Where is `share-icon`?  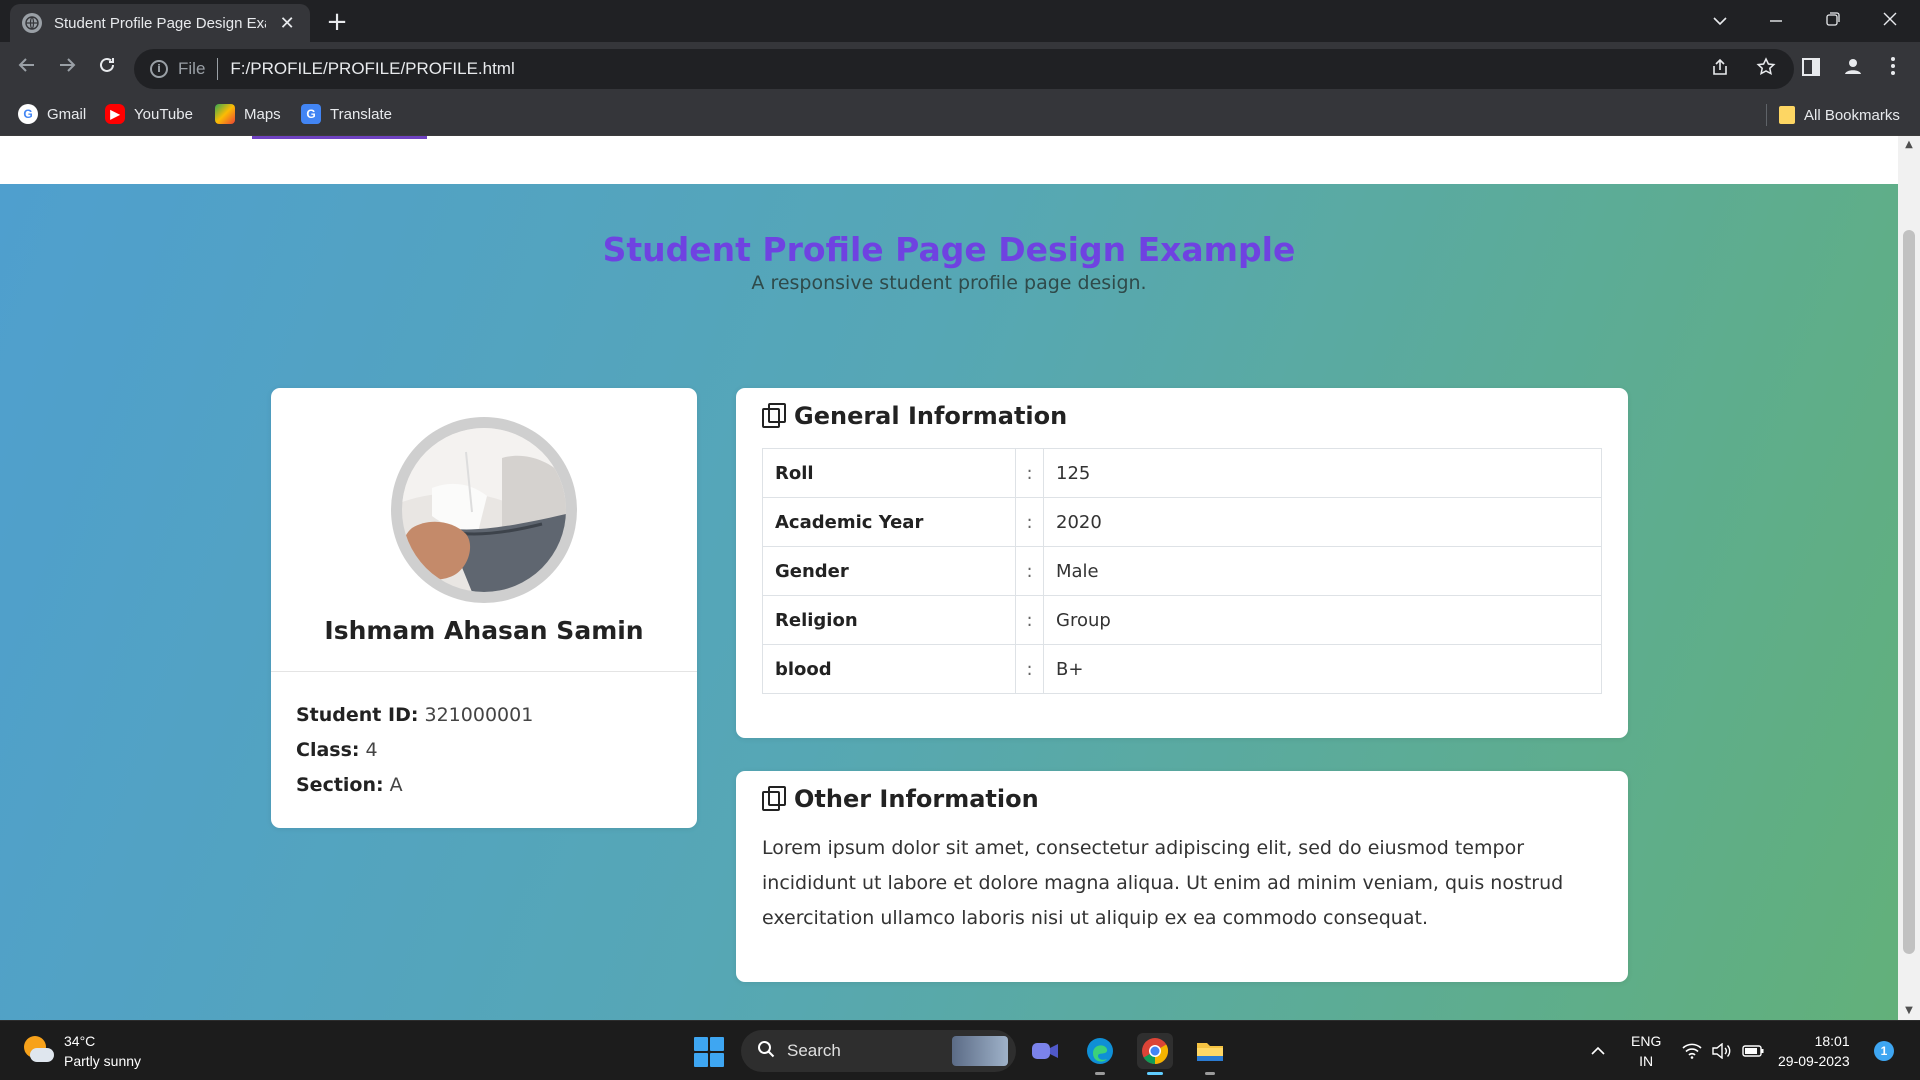 share-icon is located at coordinates (1720, 69).